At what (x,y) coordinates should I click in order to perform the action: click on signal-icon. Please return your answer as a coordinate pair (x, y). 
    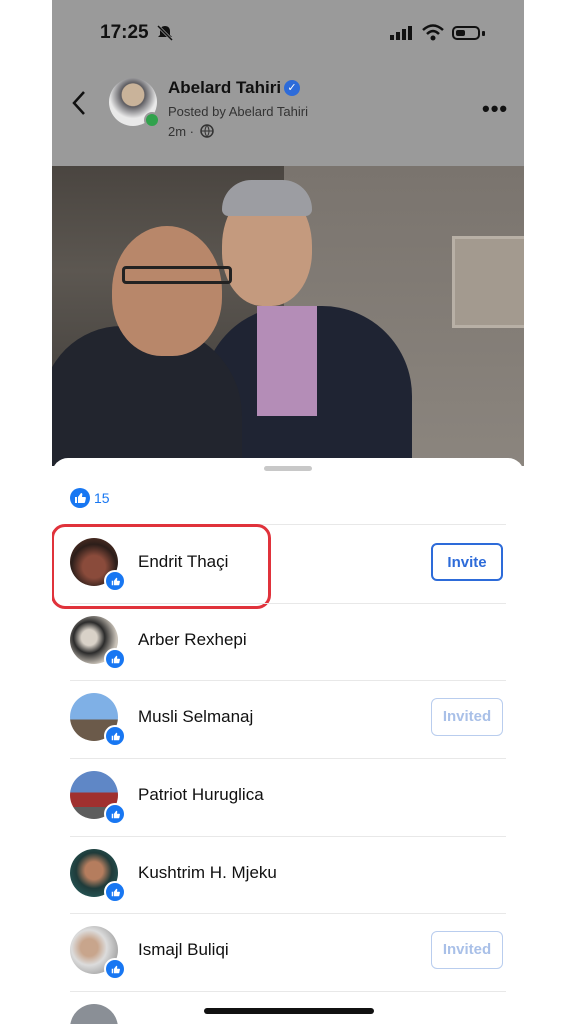
    Looking at the image, I should click on (401, 33).